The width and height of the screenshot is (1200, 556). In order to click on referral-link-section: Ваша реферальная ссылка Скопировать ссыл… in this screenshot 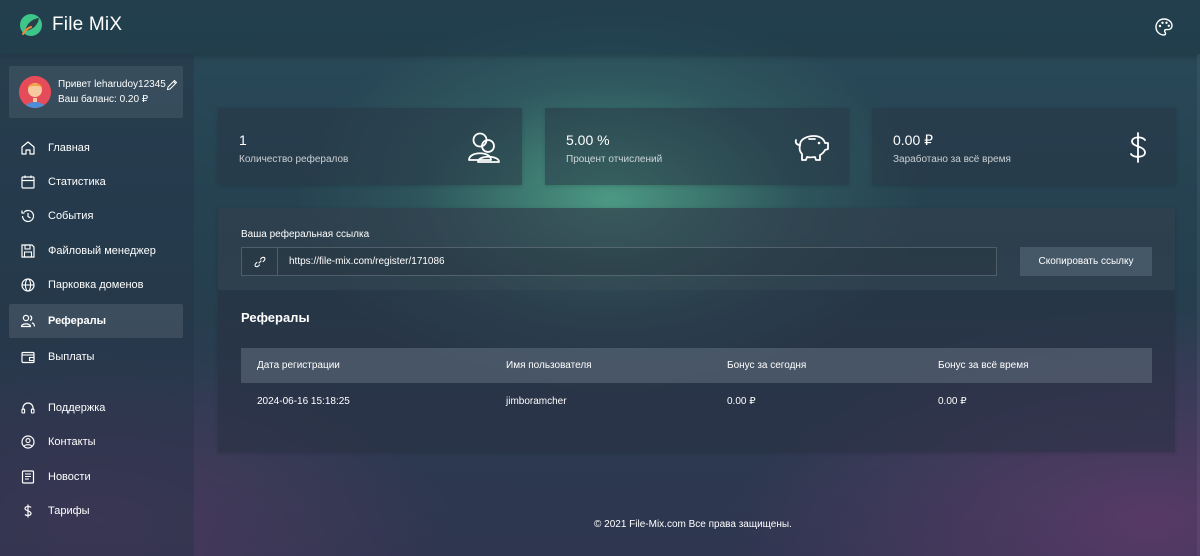, I will do `click(696, 249)`.